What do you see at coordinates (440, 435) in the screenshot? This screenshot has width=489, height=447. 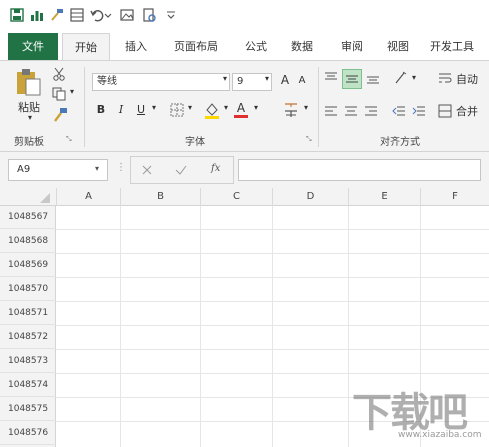 I see `watermark-url: www.xiazaiba.com` at bounding box center [440, 435].